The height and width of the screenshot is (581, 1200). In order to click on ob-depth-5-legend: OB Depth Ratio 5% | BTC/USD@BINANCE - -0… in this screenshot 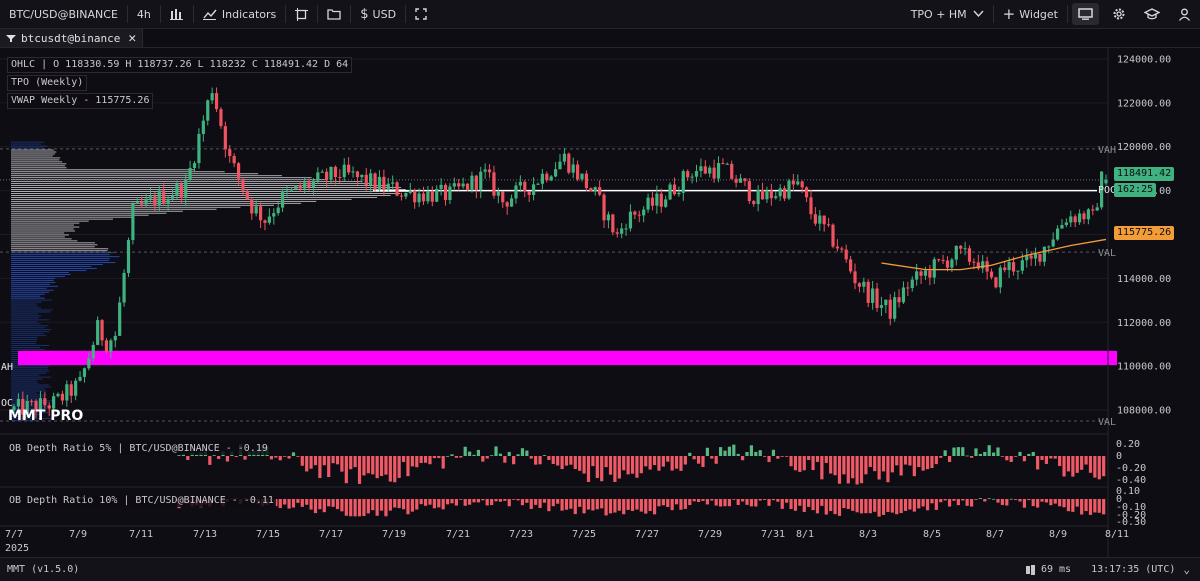, I will do `click(138, 448)`.